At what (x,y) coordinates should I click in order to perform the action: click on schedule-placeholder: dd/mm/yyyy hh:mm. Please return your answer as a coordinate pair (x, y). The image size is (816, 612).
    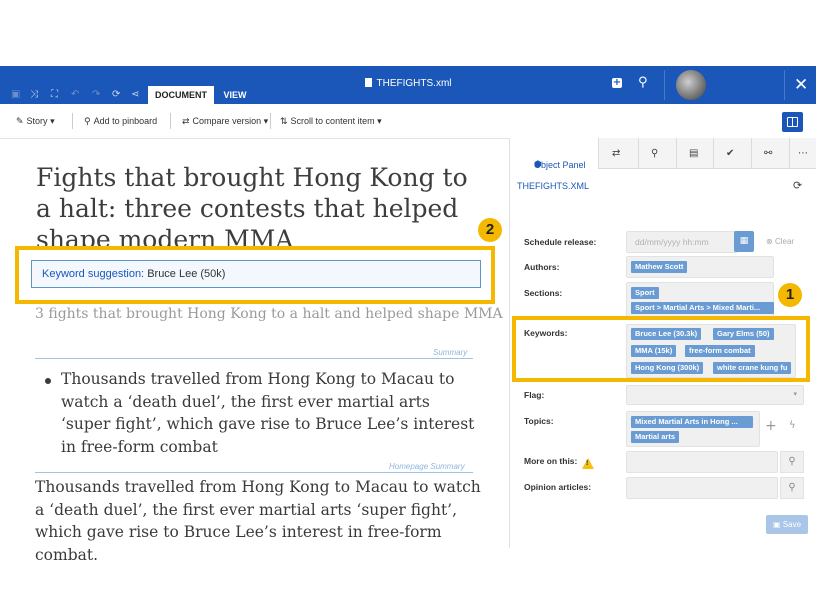
    Looking at the image, I should click on (672, 242).